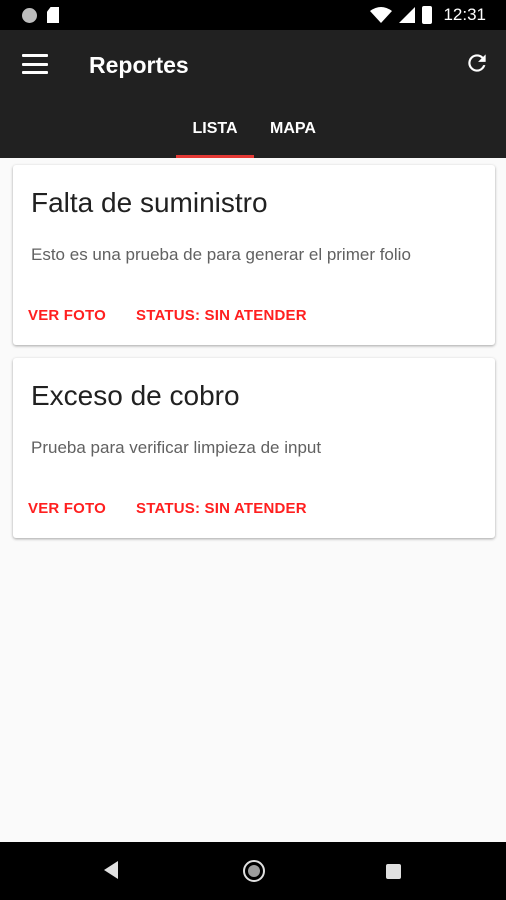 Image resolution: width=506 pixels, height=900 pixels. I want to click on status-bar-right: 12:31, so click(428, 15).